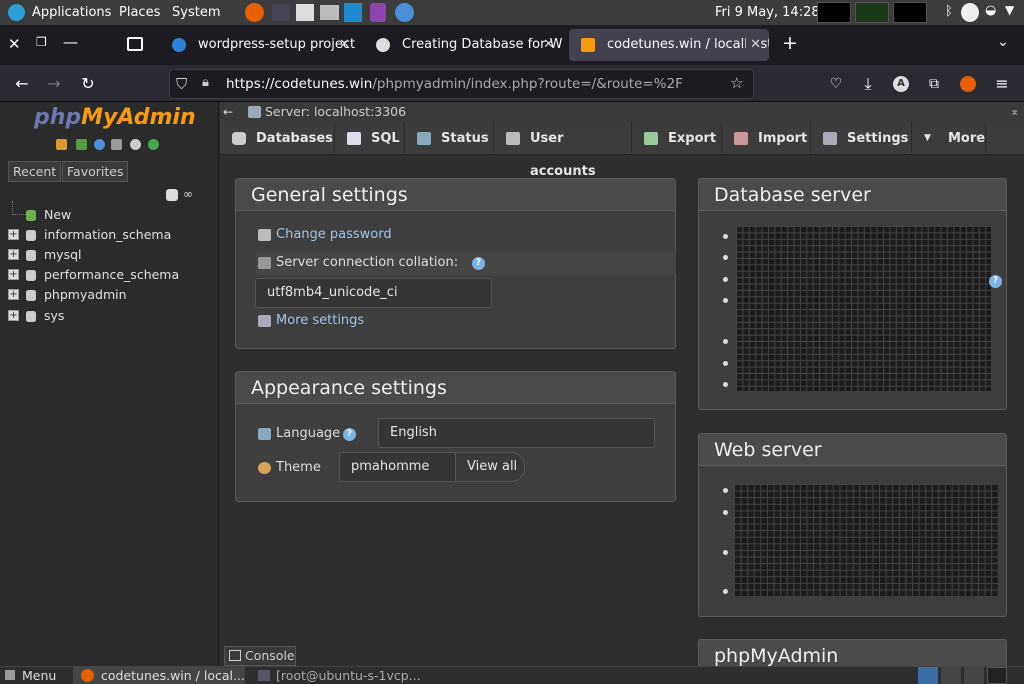  What do you see at coordinates (669, 45) in the screenshot?
I see `tab-codetunes-localhost: codetunes.win / localhost ✕` at bounding box center [669, 45].